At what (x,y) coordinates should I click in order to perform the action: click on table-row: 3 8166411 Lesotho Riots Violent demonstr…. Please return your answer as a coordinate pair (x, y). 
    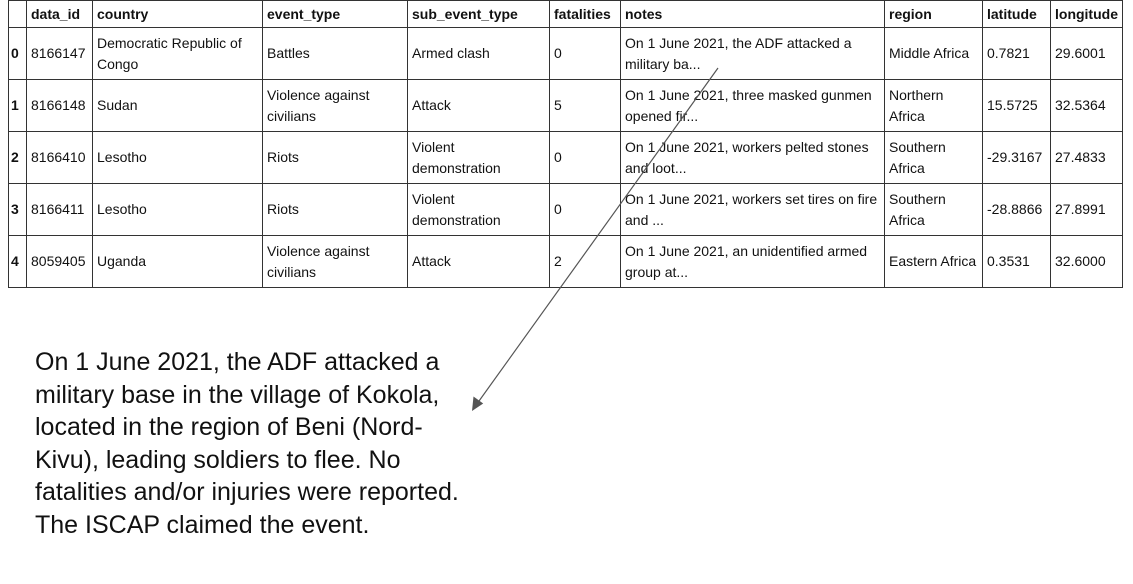
    Looking at the image, I should click on (565, 209).